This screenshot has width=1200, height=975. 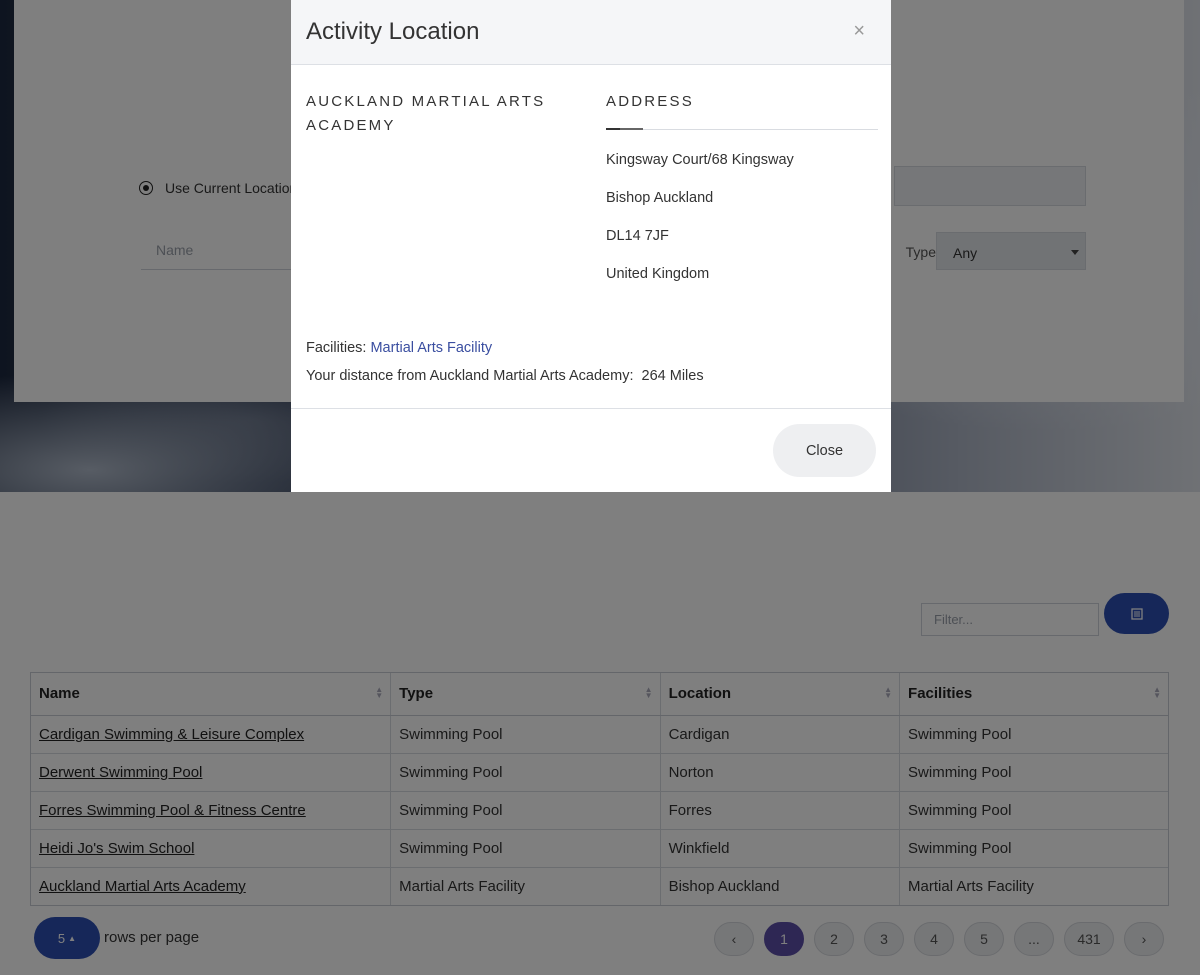 What do you see at coordinates (660, 198) in the screenshot?
I see `address-line: Bishop Auckland` at bounding box center [660, 198].